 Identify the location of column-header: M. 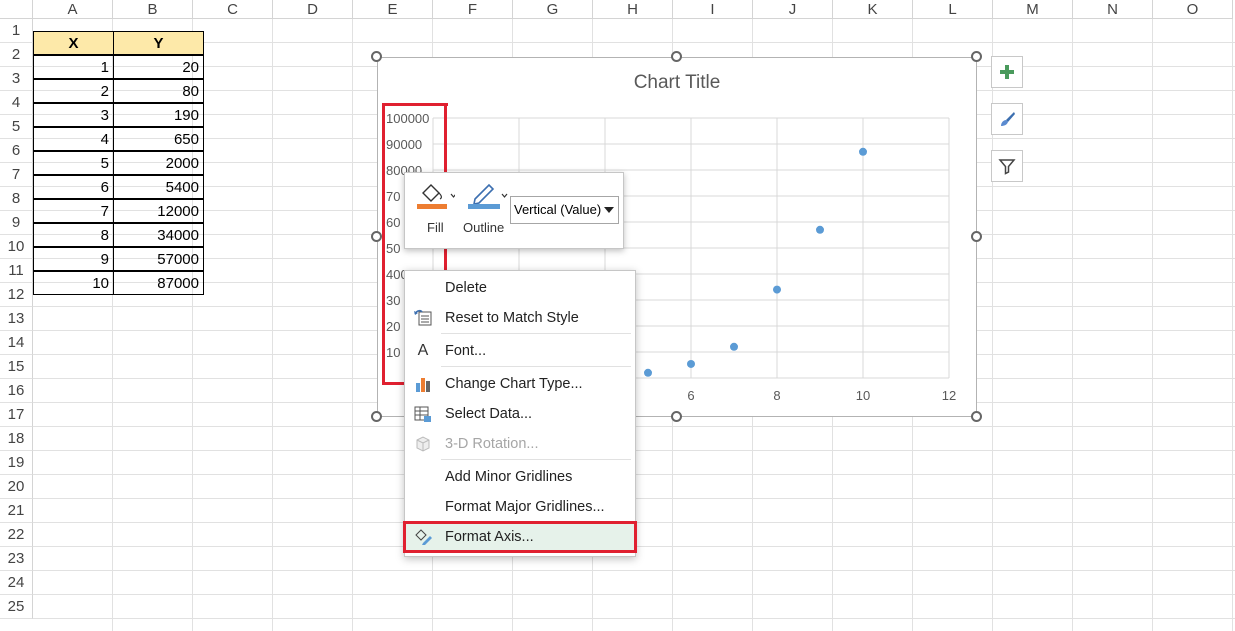
(1033, 9).